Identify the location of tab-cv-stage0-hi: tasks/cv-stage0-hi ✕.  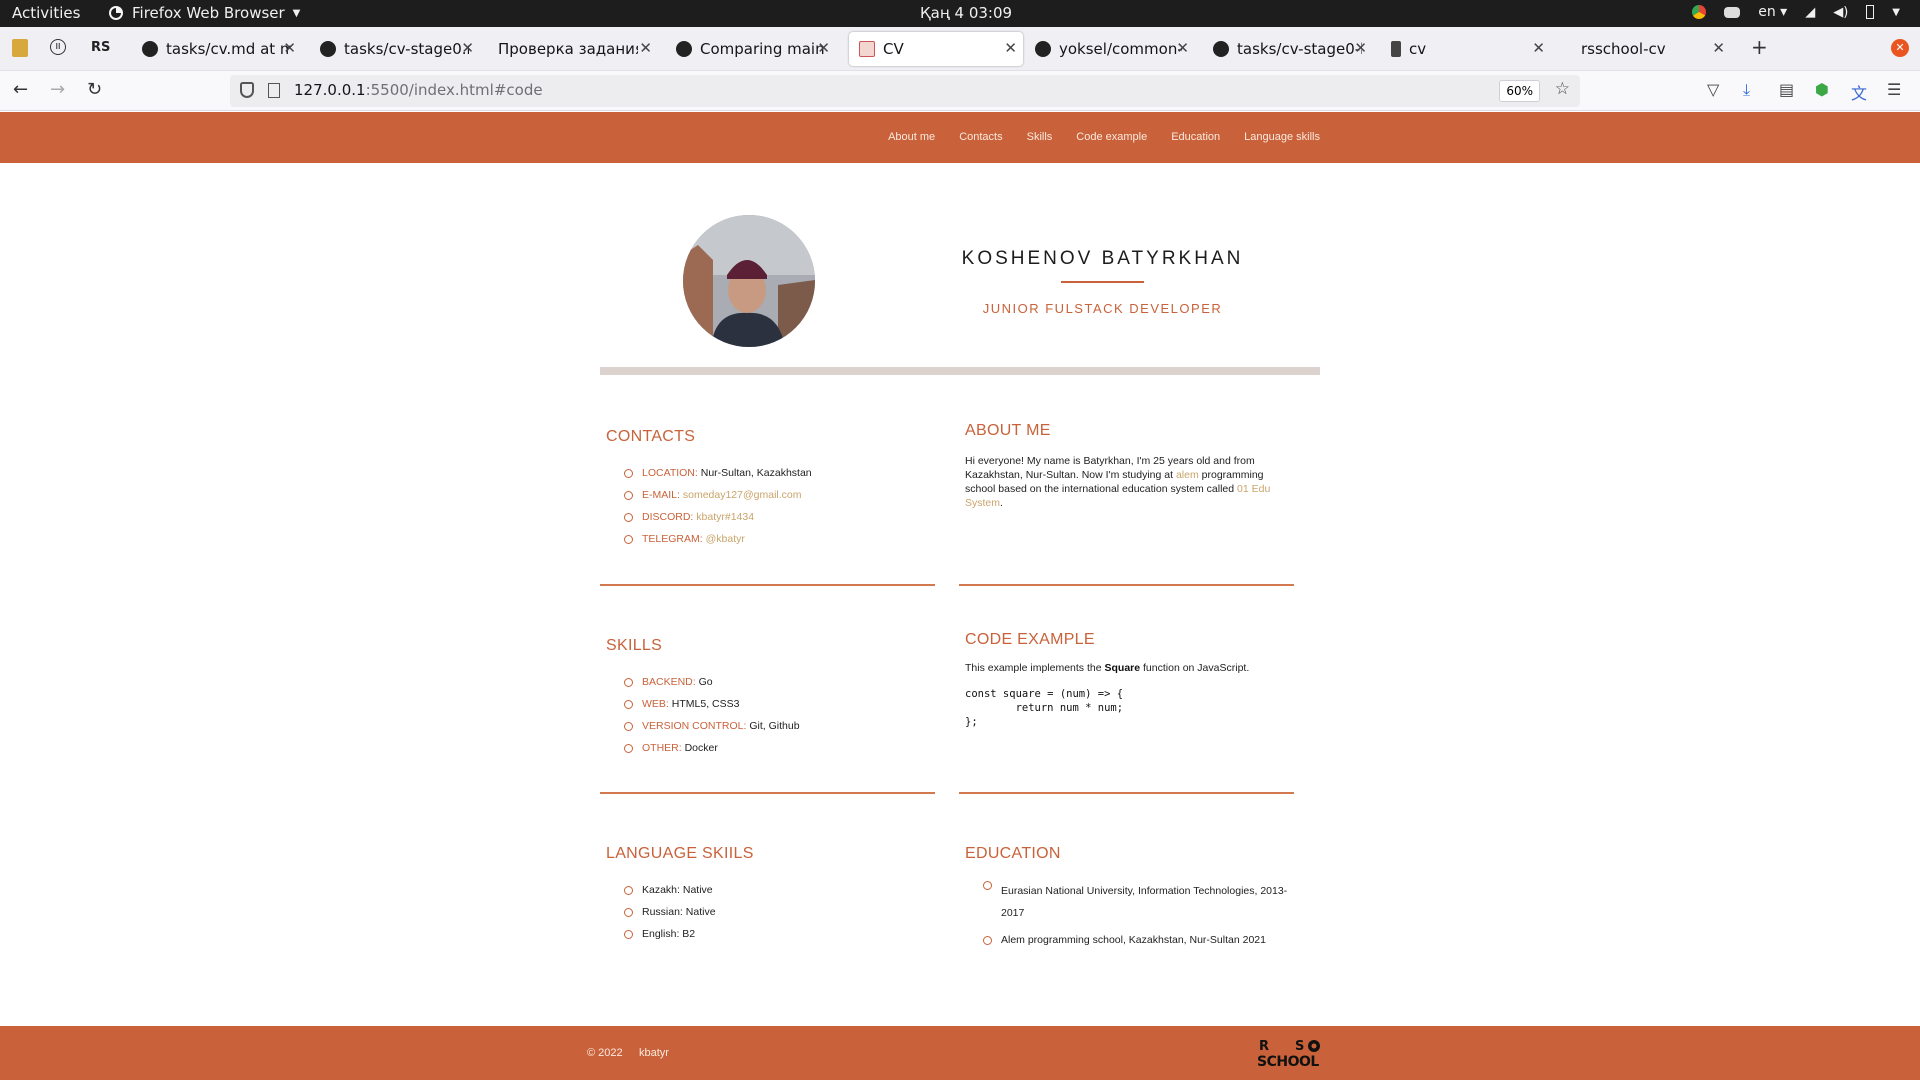
(1288, 49).